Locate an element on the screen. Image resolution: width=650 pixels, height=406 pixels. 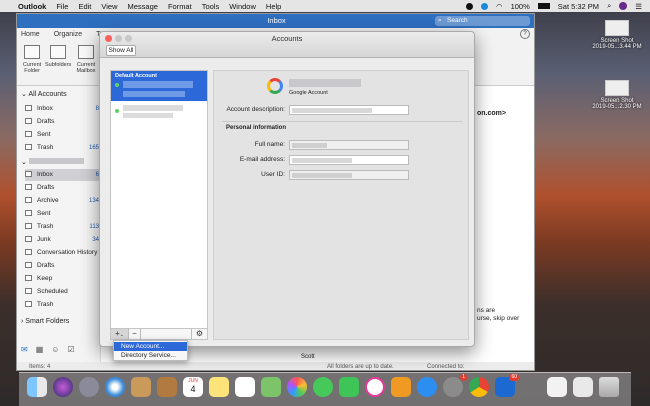
calendar-module-icon: ▦ is located at coordinates (40, 349).